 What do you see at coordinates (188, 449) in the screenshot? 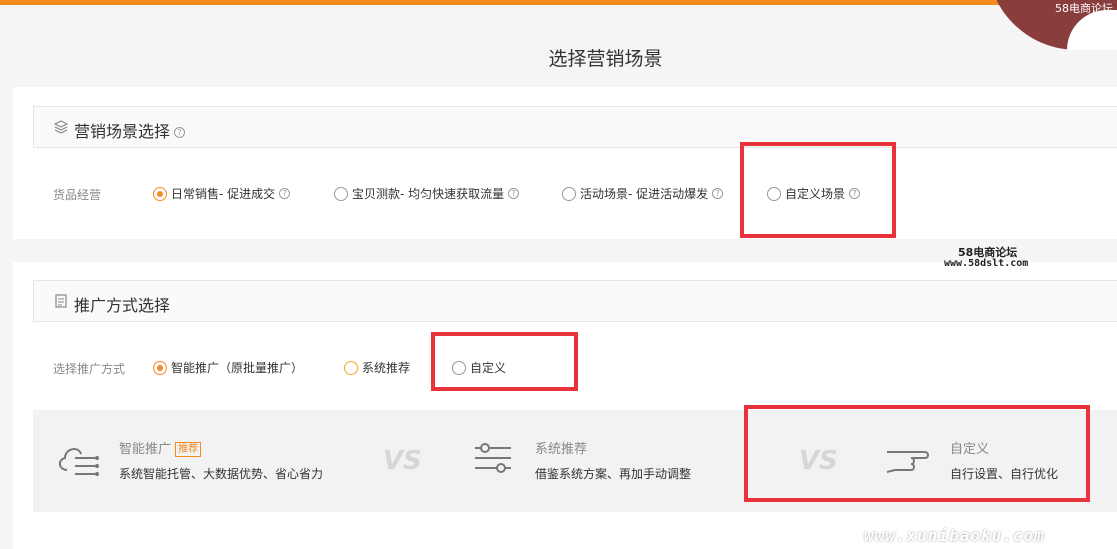
I see `recommend-badge: 推荐` at bounding box center [188, 449].